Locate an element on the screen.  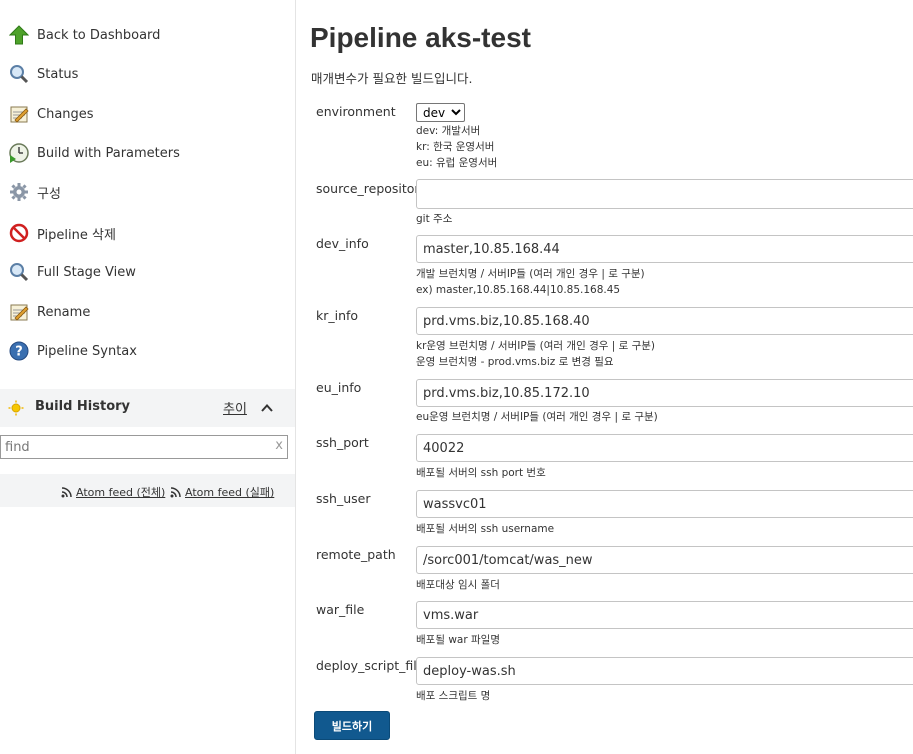
task-configure: 구성 is located at coordinates (34, 192).